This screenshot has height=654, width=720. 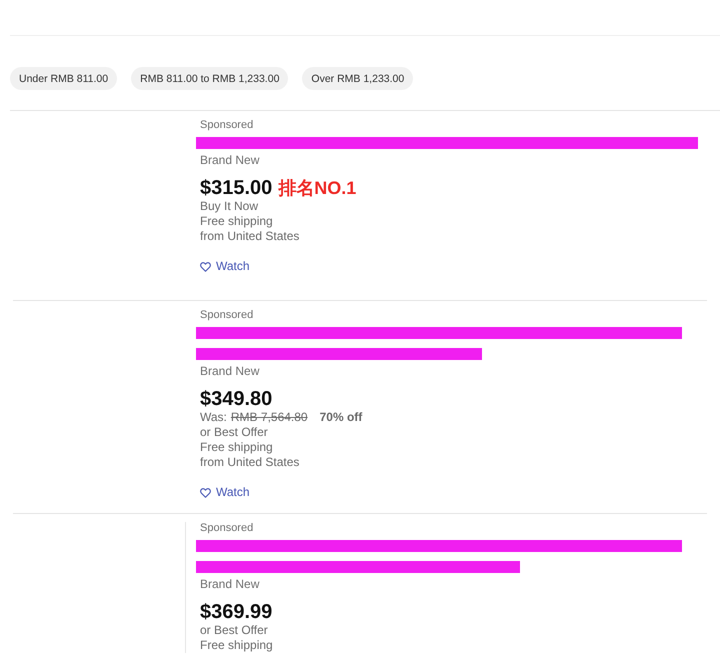 I want to click on original-price: RMB 7,564.80, so click(x=269, y=417).